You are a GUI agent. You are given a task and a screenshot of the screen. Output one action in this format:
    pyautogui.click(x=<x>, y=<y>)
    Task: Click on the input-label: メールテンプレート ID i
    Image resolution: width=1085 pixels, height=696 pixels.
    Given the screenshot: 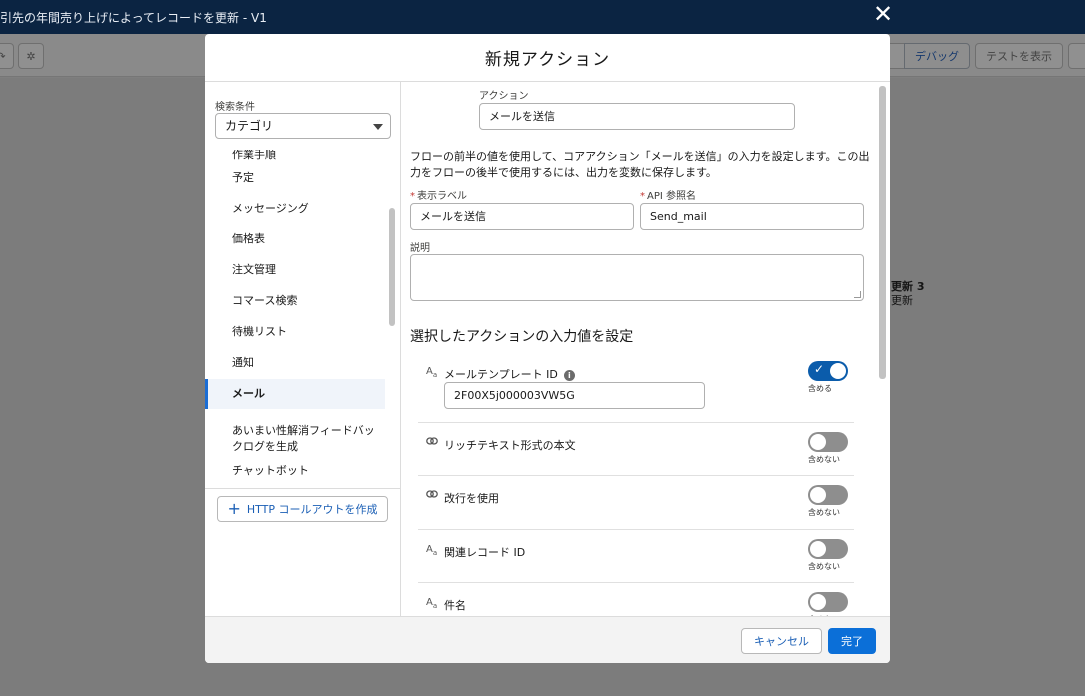 What is the action you would take?
    pyautogui.click(x=509, y=374)
    